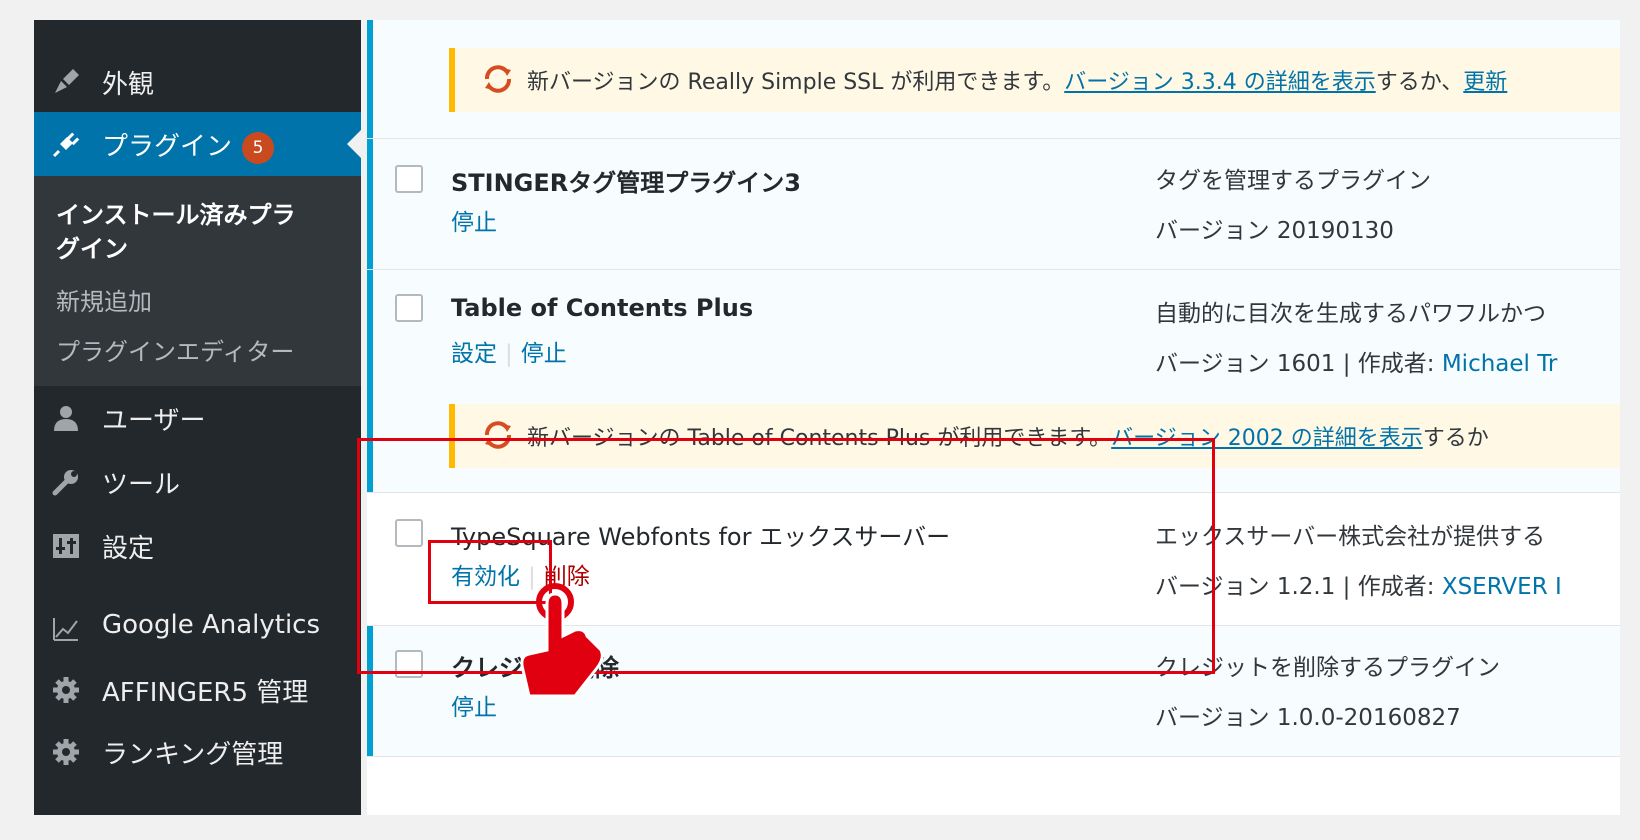 Image resolution: width=1640 pixels, height=840 pixels. I want to click on submenu-plugin-editor: プラグインエディター, so click(175, 349).